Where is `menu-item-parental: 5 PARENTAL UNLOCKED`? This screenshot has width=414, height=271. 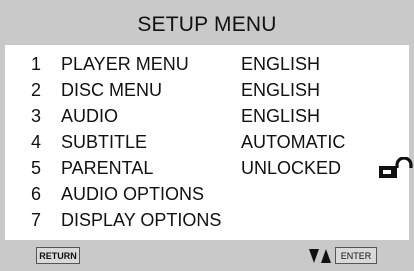
menu-item-parental: 5 PARENTAL UNLOCKED is located at coordinates (209, 168).